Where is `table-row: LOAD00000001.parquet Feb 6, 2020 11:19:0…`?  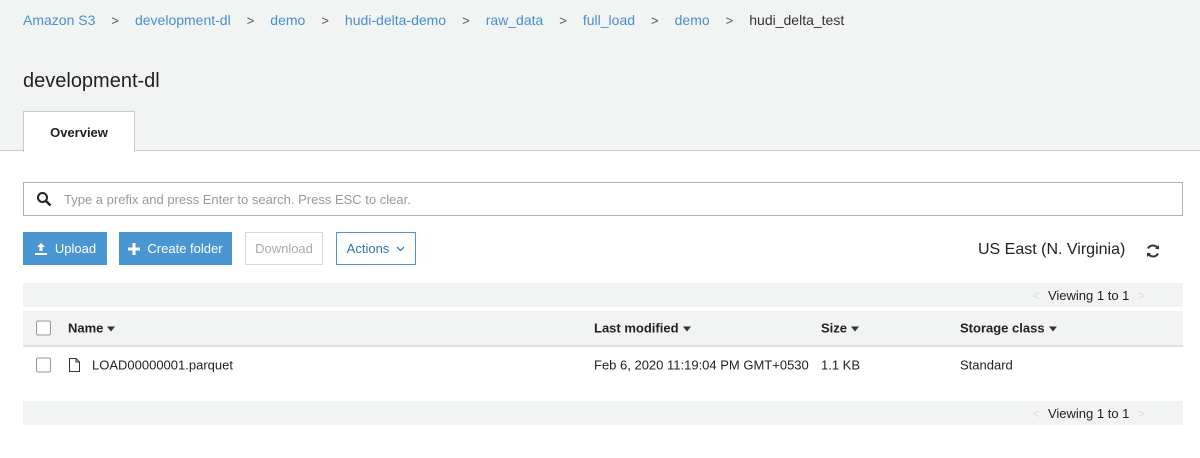 table-row: LOAD00000001.parquet Feb 6, 2020 11:19:0… is located at coordinates (603, 365).